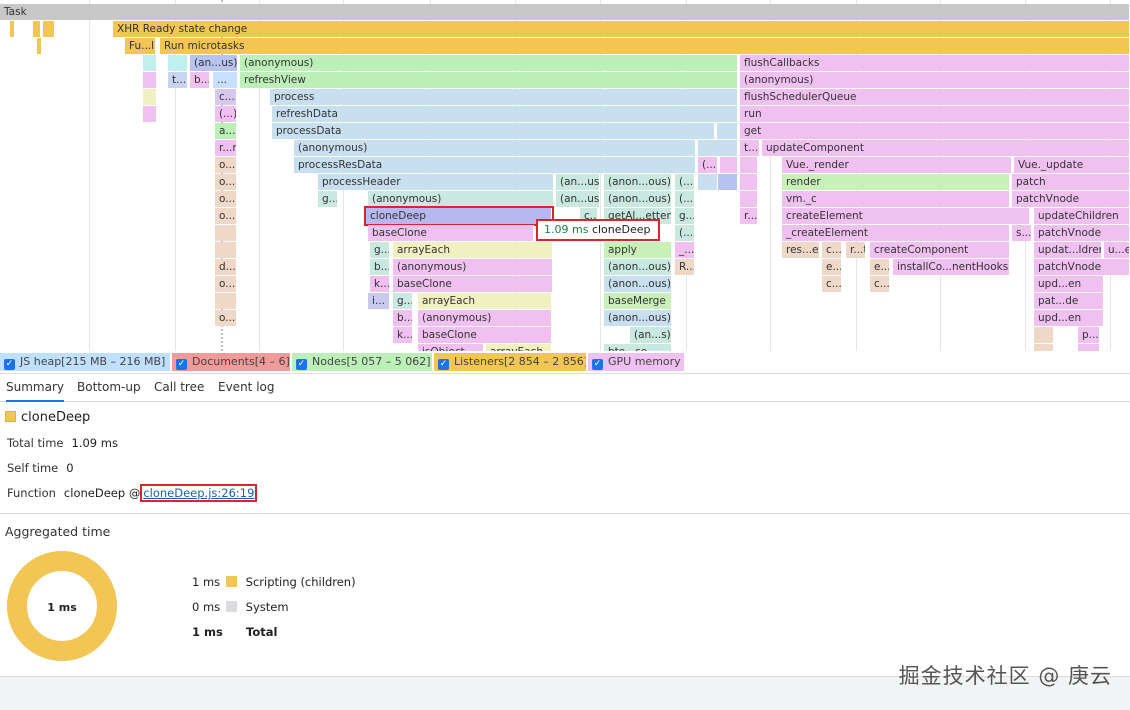  I want to click on flame-block: processData, so click(493, 131).